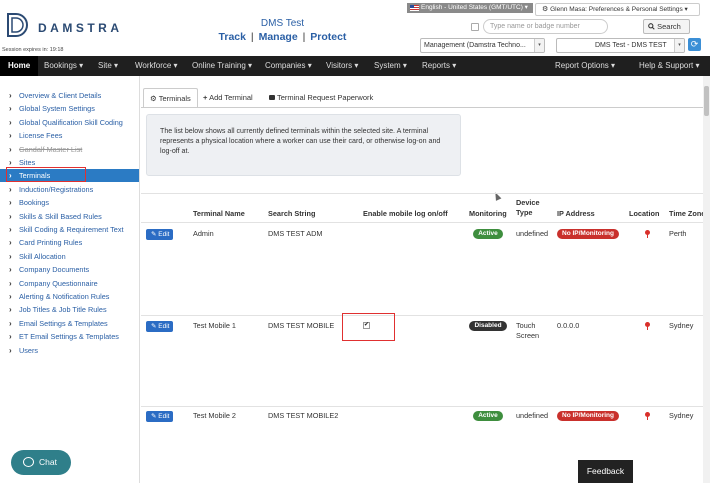 This screenshot has width=710, height=483. Describe the element at coordinates (108, 66) in the screenshot. I see `nav-site: Site ▾` at that location.